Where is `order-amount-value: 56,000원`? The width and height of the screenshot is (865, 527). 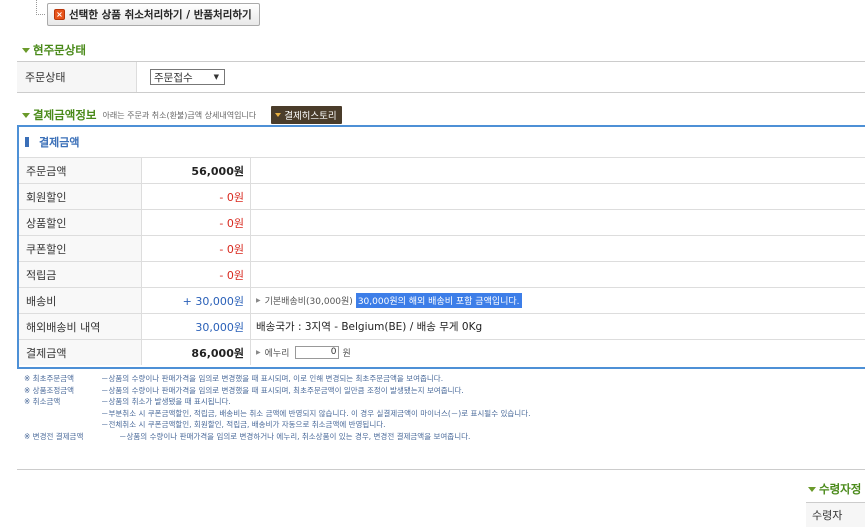 order-amount-value: 56,000원 is located at coordinates (196, 170).